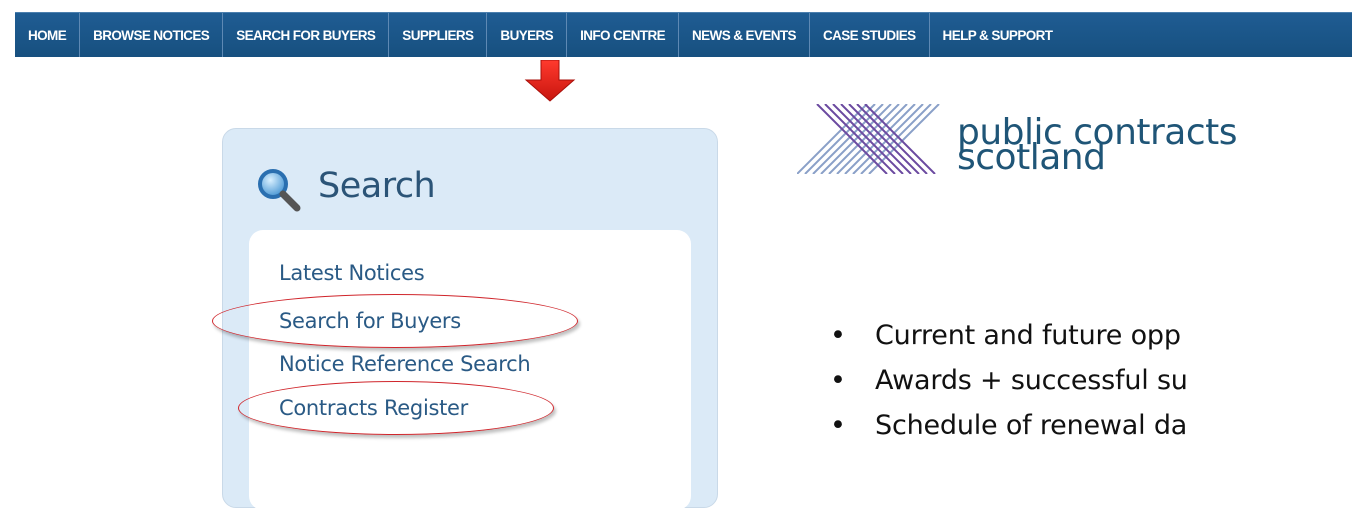 The width and height of the screenshot is (1352, 510). Describe the element at coordinates (623, 35) in the screenshot. I see `nav-info-centre: INFO CENTRE` at that location.